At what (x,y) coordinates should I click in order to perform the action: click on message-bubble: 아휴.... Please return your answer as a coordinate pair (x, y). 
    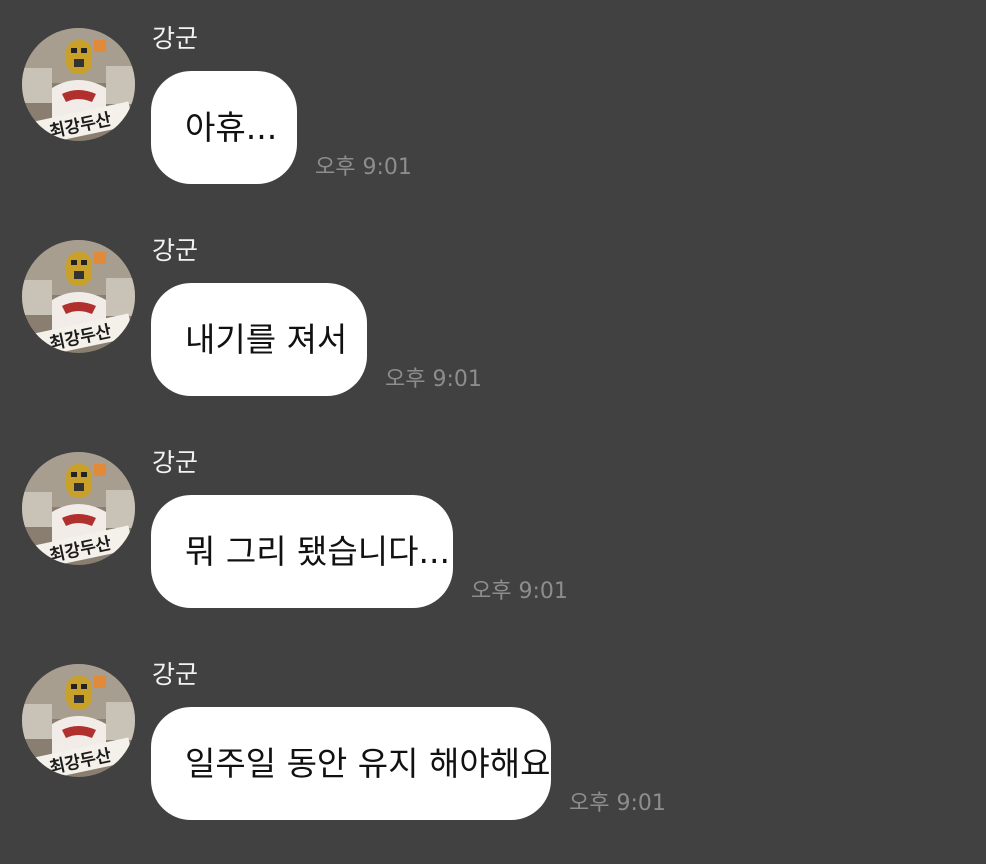
    Looking at the image, I should click on (224, 127).